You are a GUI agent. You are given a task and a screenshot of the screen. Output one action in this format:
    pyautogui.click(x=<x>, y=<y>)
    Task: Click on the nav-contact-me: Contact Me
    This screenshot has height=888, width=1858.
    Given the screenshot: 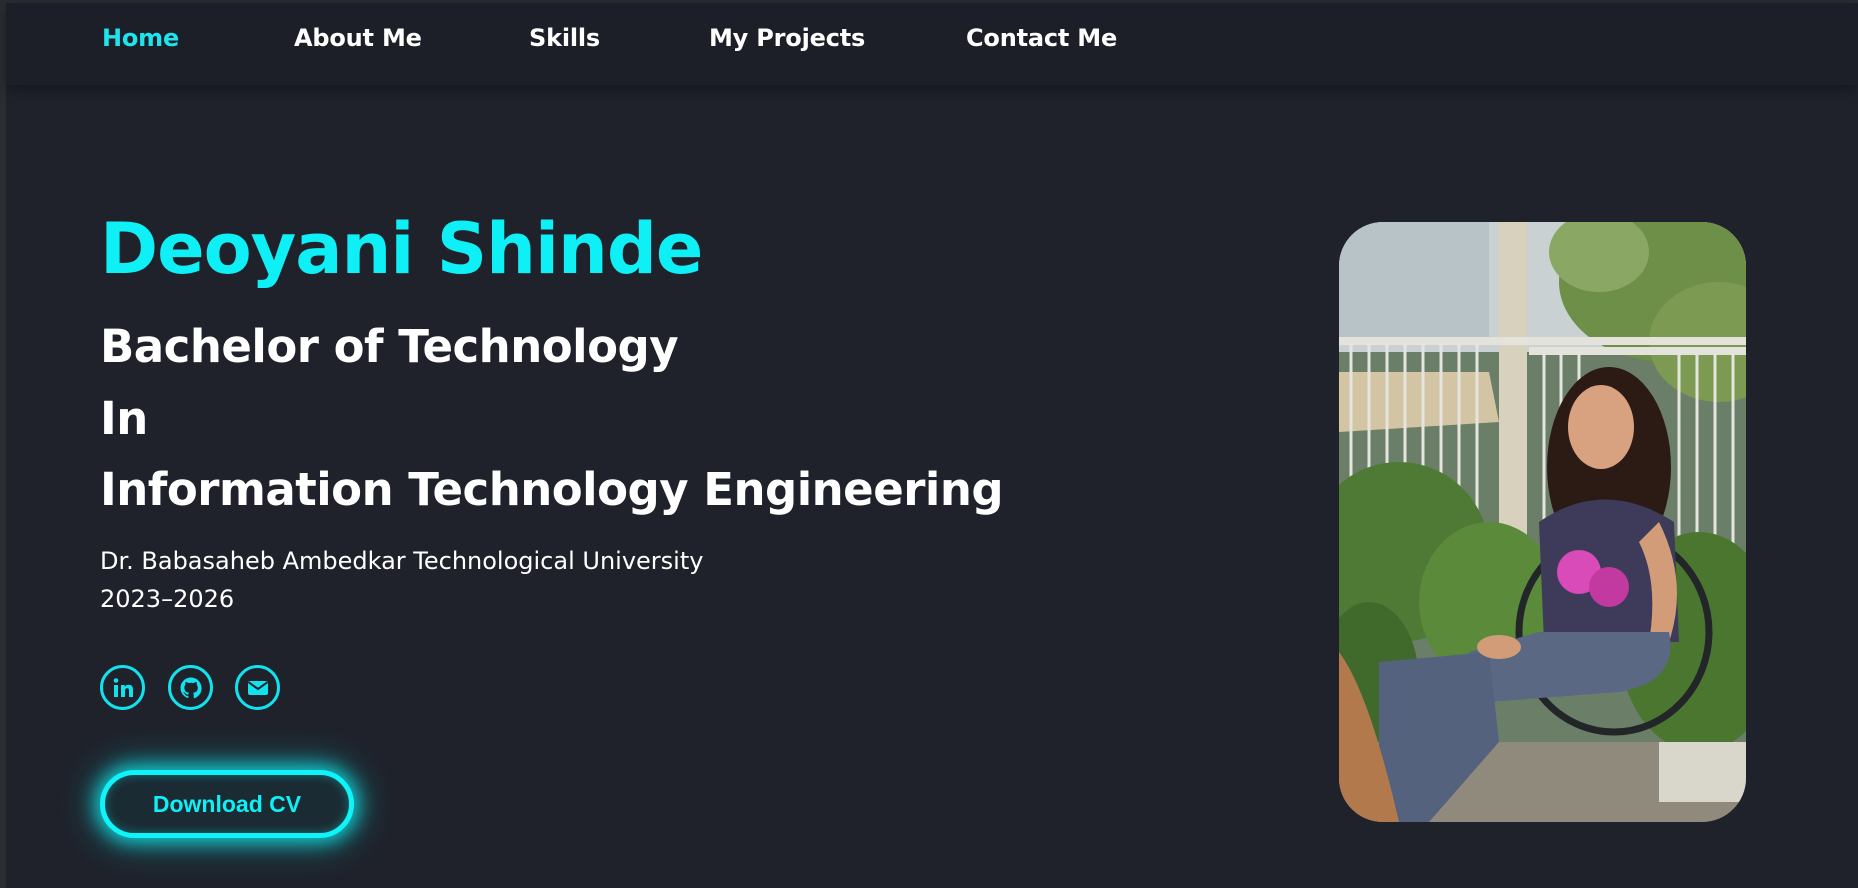 What is the action you would take?
    pyautogui.click(x=1041, y=38)
    